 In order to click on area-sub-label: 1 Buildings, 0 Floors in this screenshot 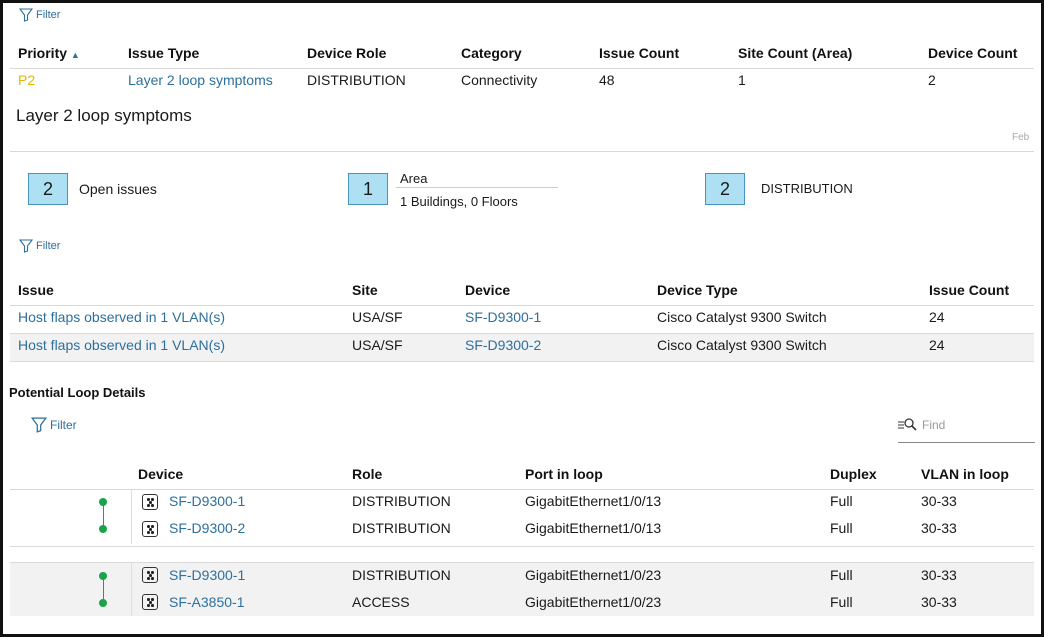, I will do `click(459, 201)`.